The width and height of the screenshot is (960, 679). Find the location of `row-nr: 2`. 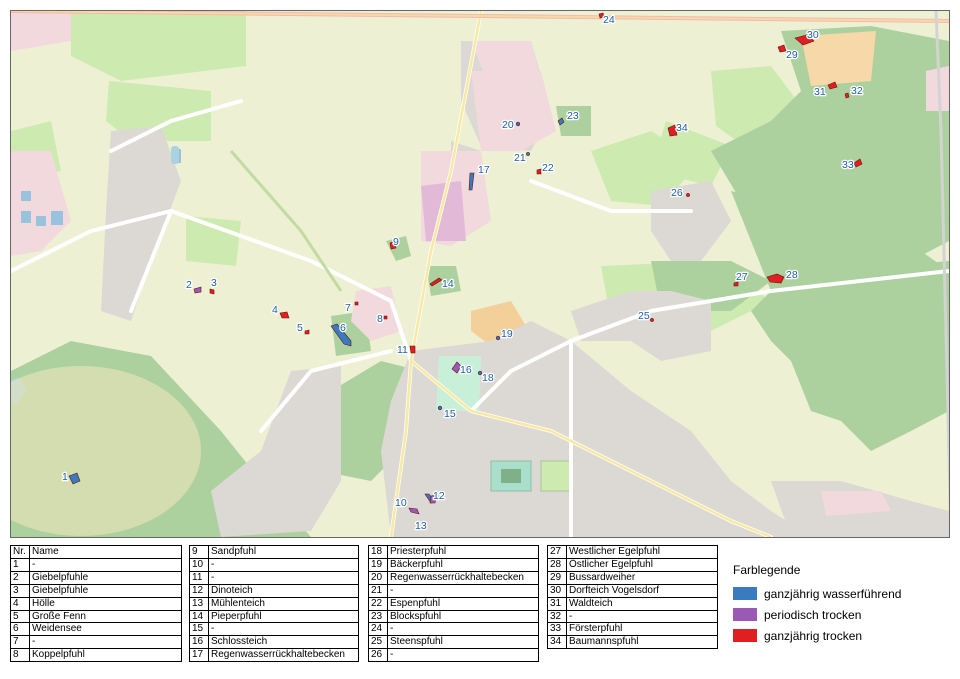

row-nr: 2 is located at coordinates (20, 577).